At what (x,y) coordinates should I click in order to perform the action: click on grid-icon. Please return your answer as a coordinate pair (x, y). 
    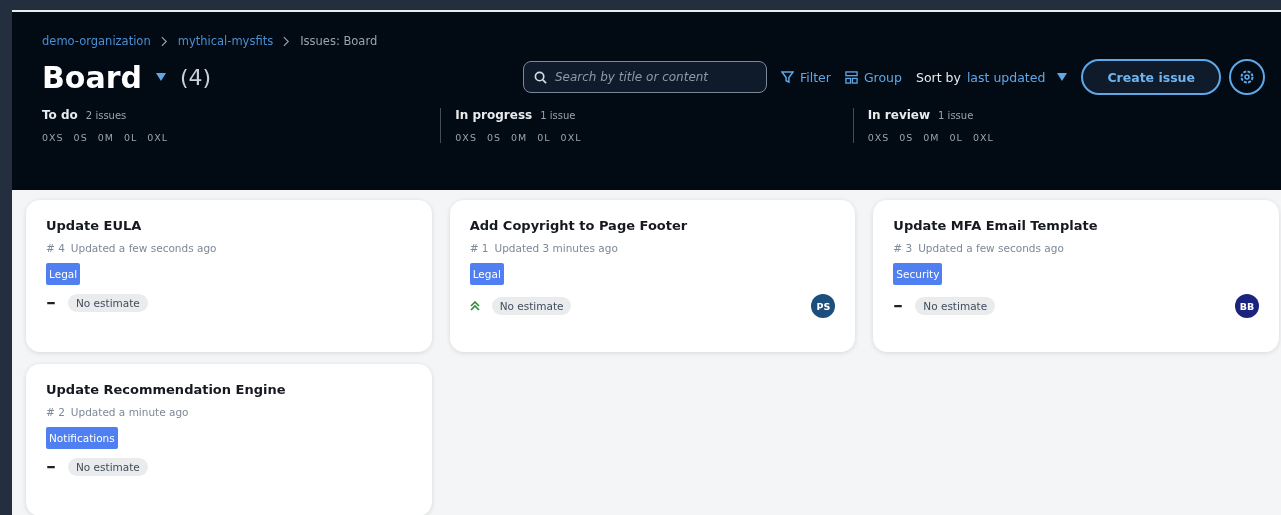
    Looking at the image, I should click on (851, 77).